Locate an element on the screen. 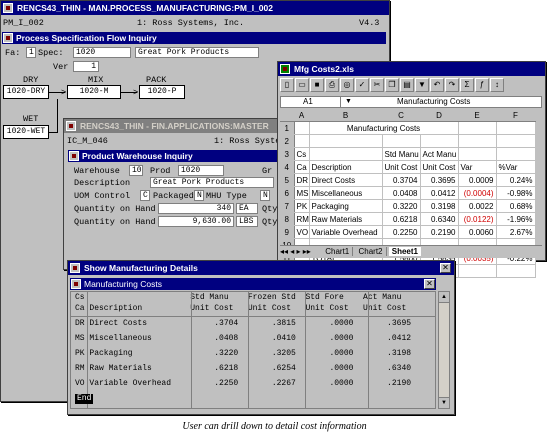 This screenshot has width=549, height=438. cell-c: Std Manu is located at coordinates (401, 154).